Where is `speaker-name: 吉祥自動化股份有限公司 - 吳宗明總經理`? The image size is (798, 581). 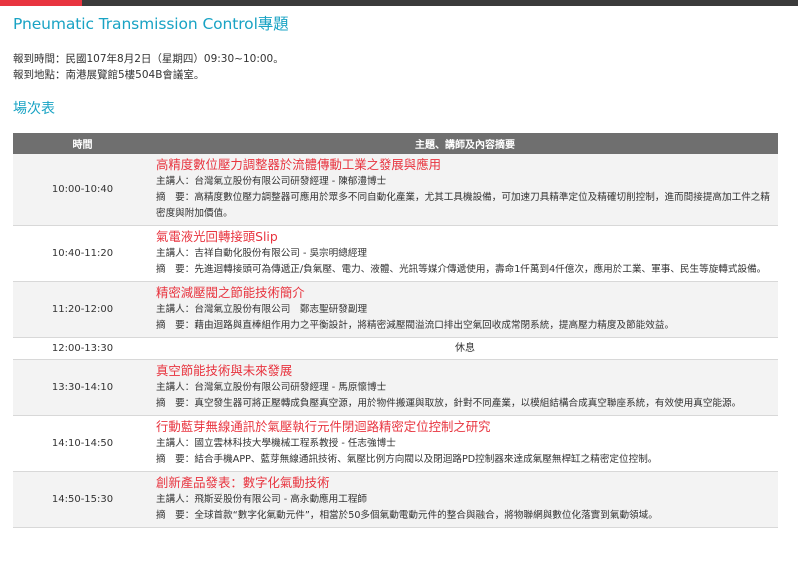 speaker-name: 吉祥自動化股份有限公司 - 吳宗明總經理 is located at coordinates (281, 253).